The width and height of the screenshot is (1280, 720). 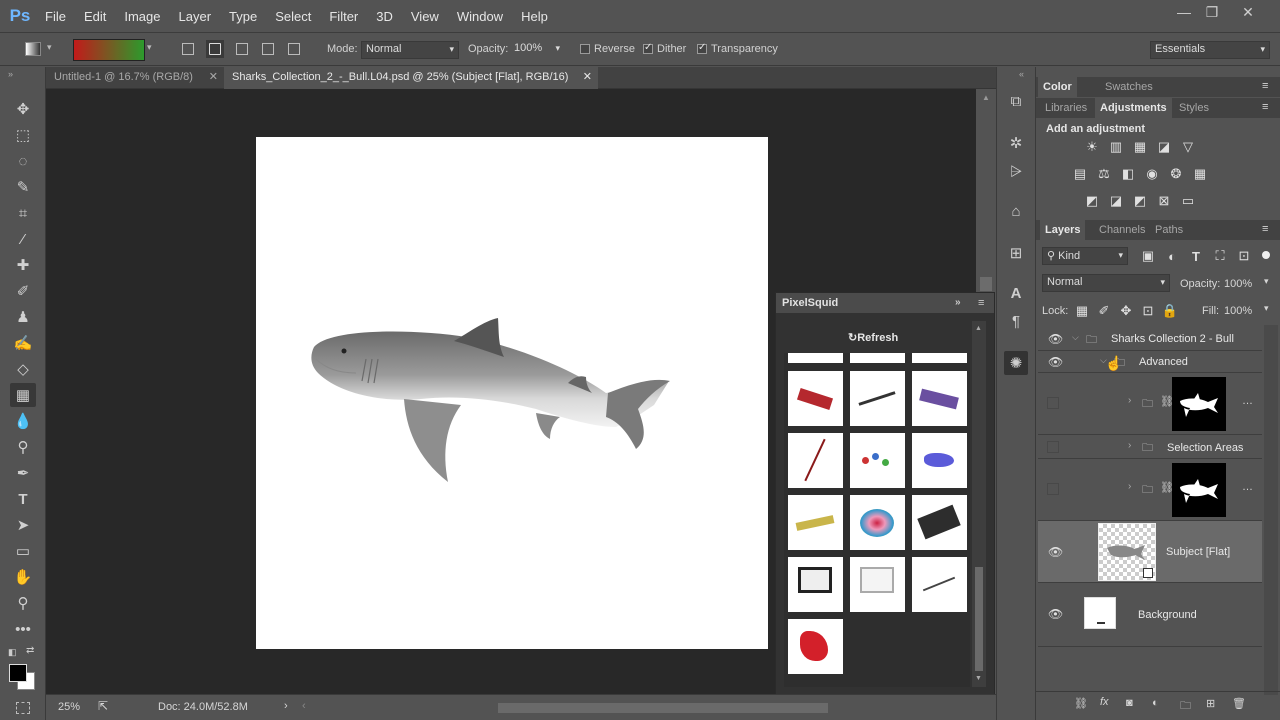 I want to click on lock-all-icon: 🔒, so click(x=1170, y=310).